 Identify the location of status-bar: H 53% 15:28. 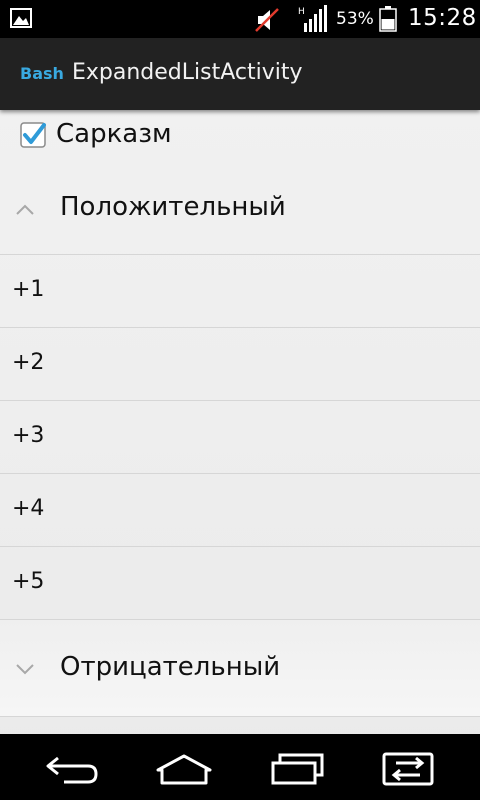
(240, 19).